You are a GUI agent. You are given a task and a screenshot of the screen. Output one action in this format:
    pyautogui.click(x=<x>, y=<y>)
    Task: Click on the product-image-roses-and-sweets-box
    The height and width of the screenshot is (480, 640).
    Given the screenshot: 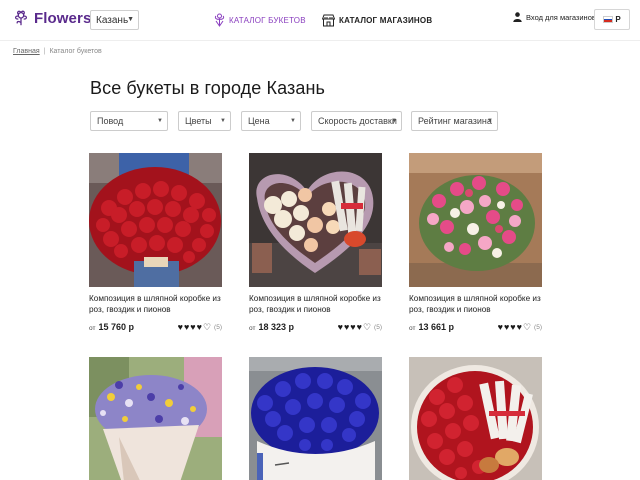 What is the action you would take?
    pyautogui.click(x=475, y=418)
    